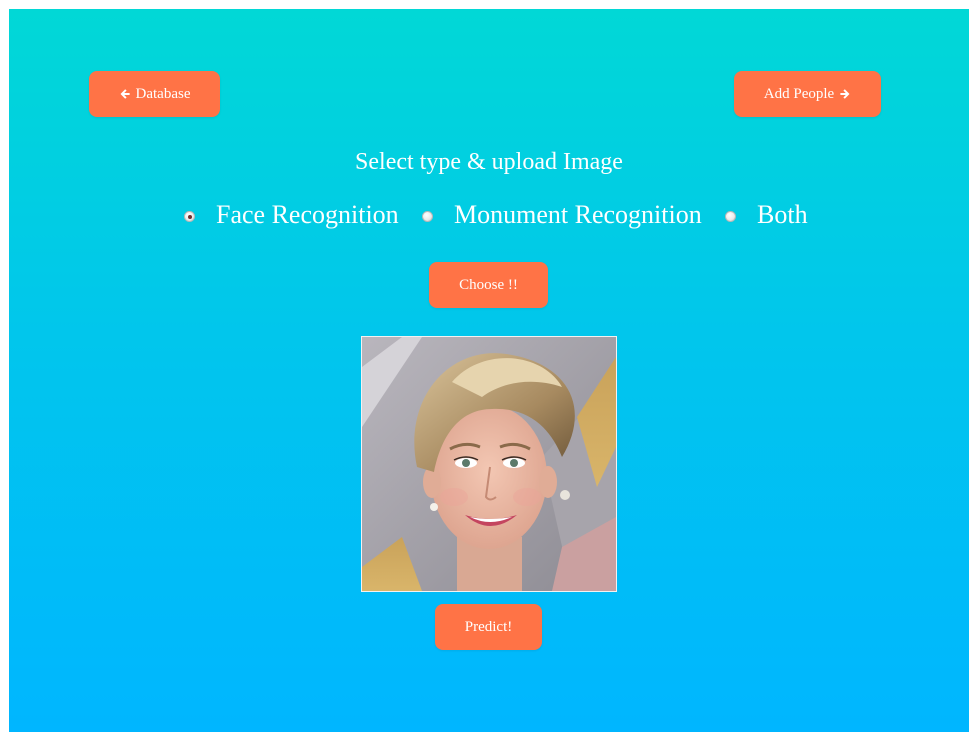  I want to click on radio-label-face-recognition: Face Recognition, so click(307, 214).